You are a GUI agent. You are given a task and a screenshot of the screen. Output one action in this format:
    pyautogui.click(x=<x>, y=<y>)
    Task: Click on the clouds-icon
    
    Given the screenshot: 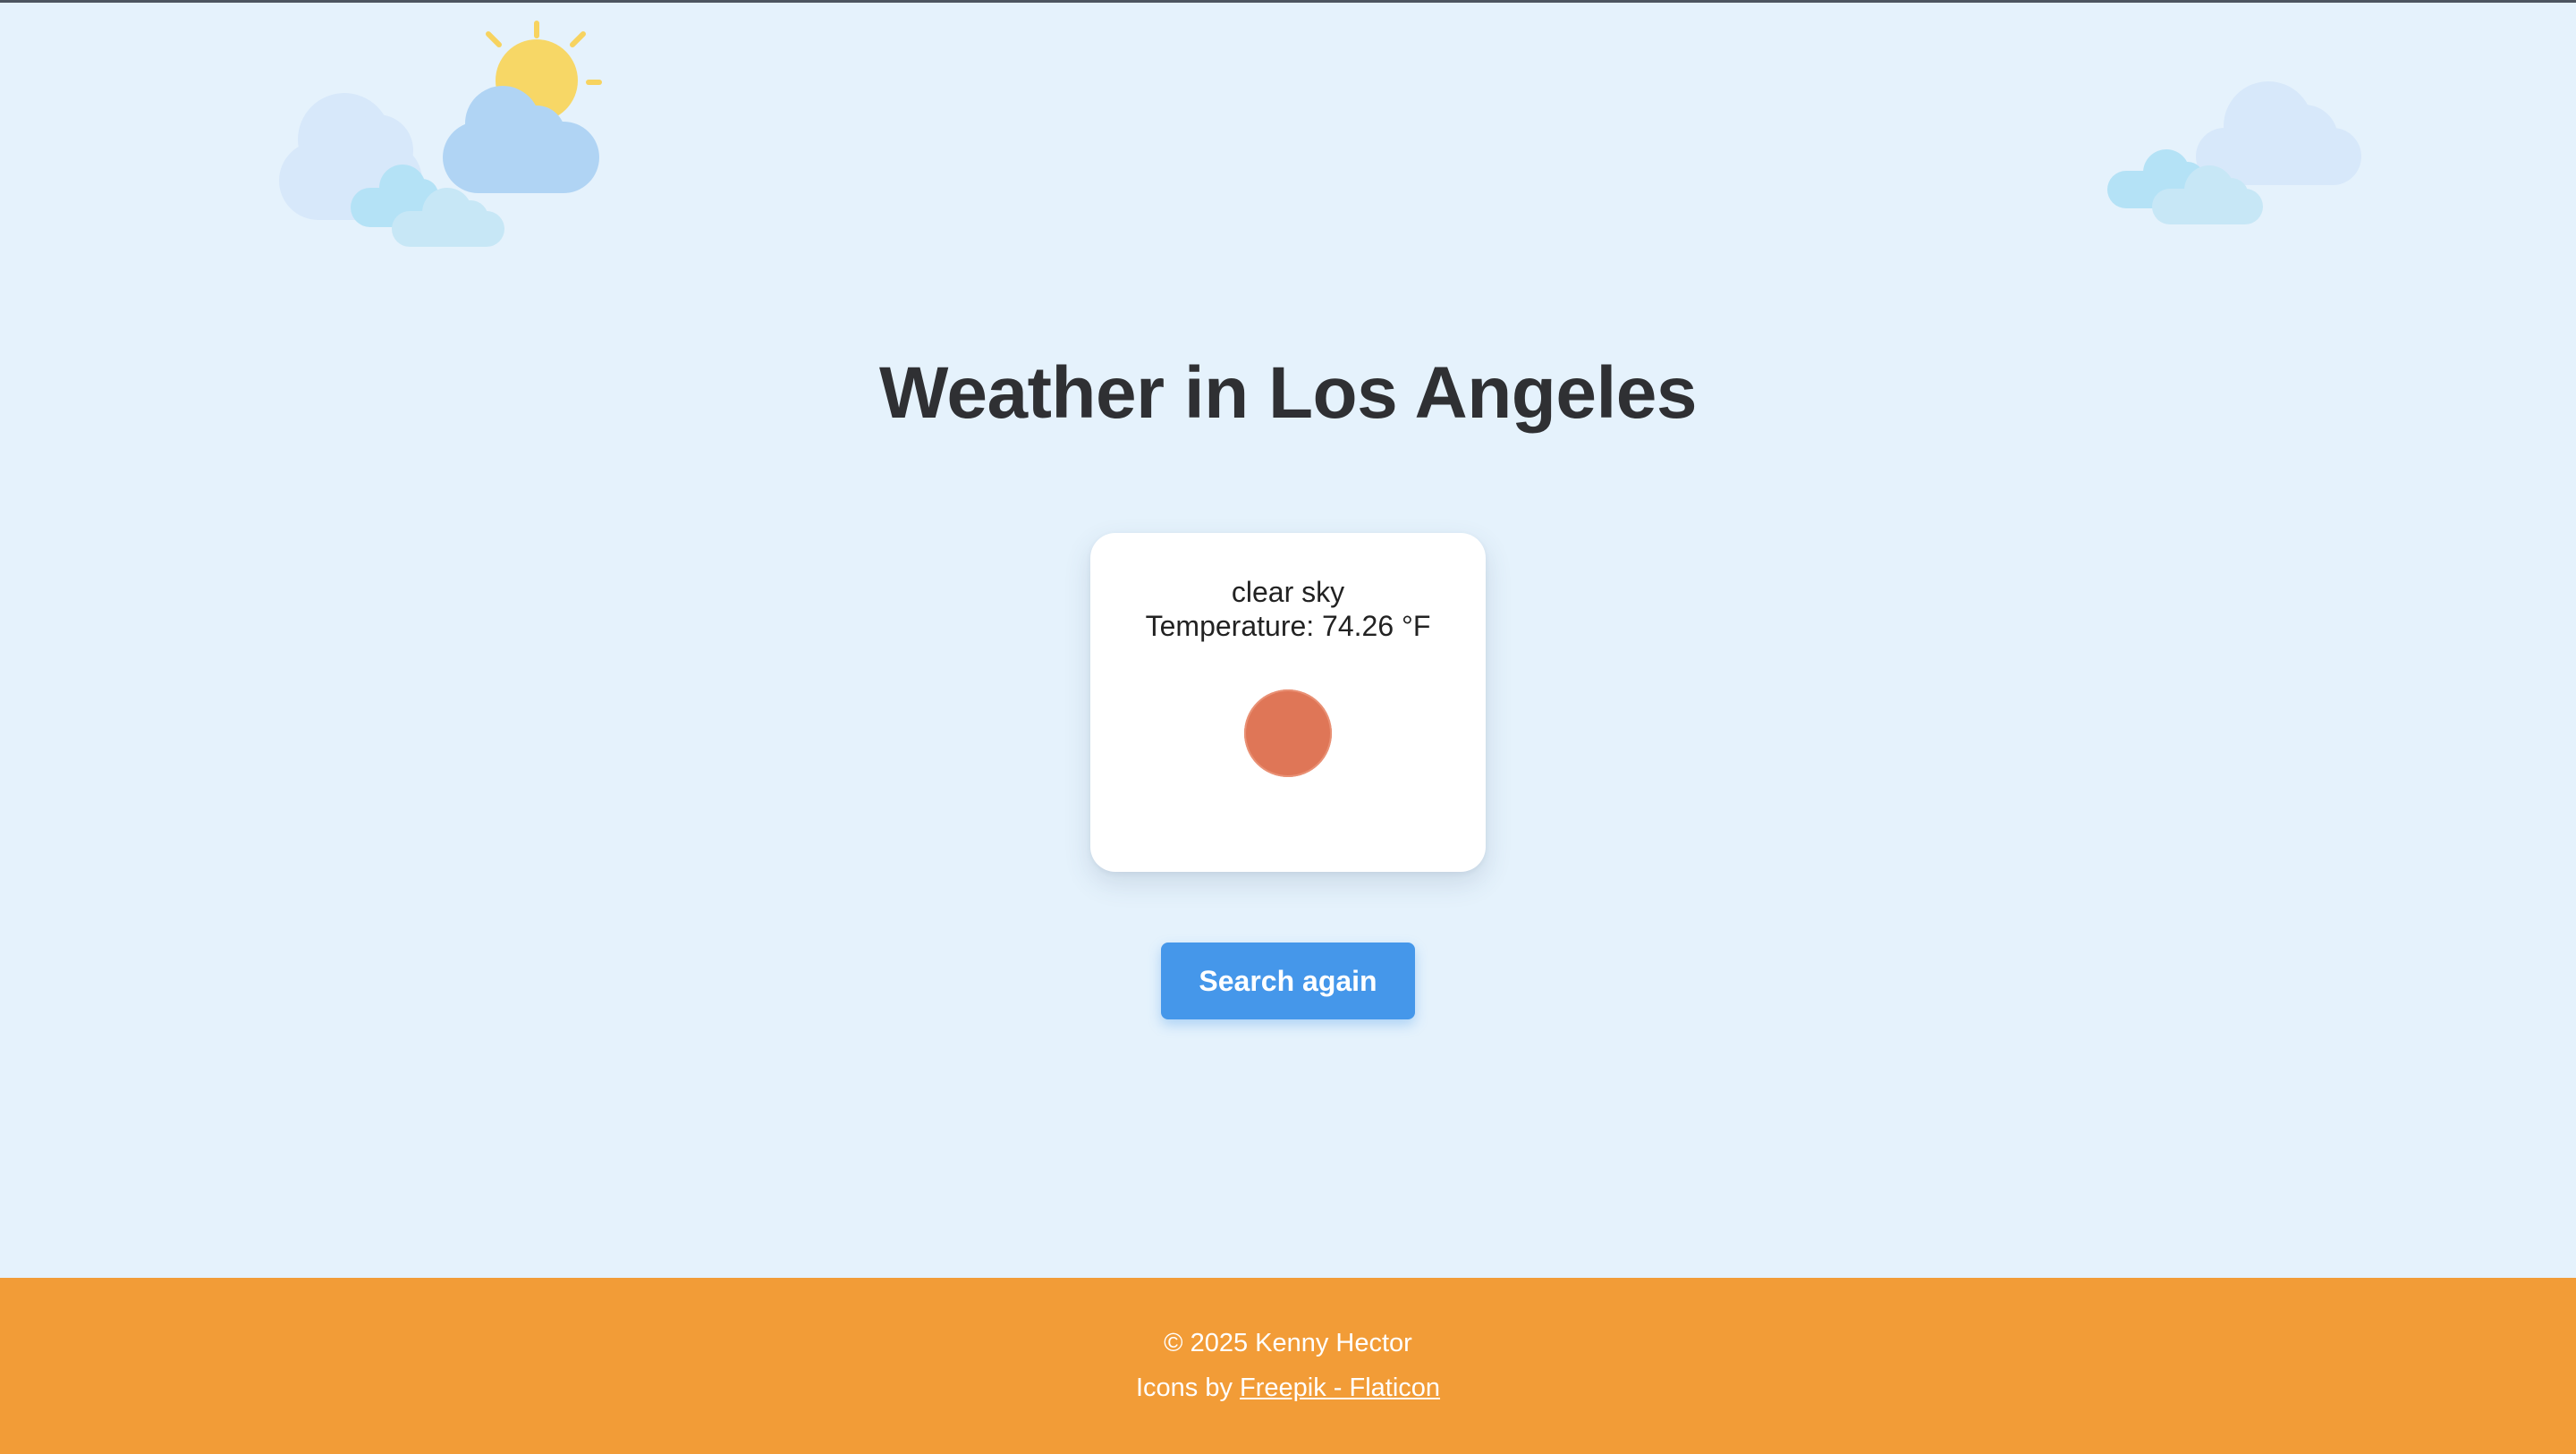 What is the action you would take?
    pyautogui.click(x=2234, y=152)
    